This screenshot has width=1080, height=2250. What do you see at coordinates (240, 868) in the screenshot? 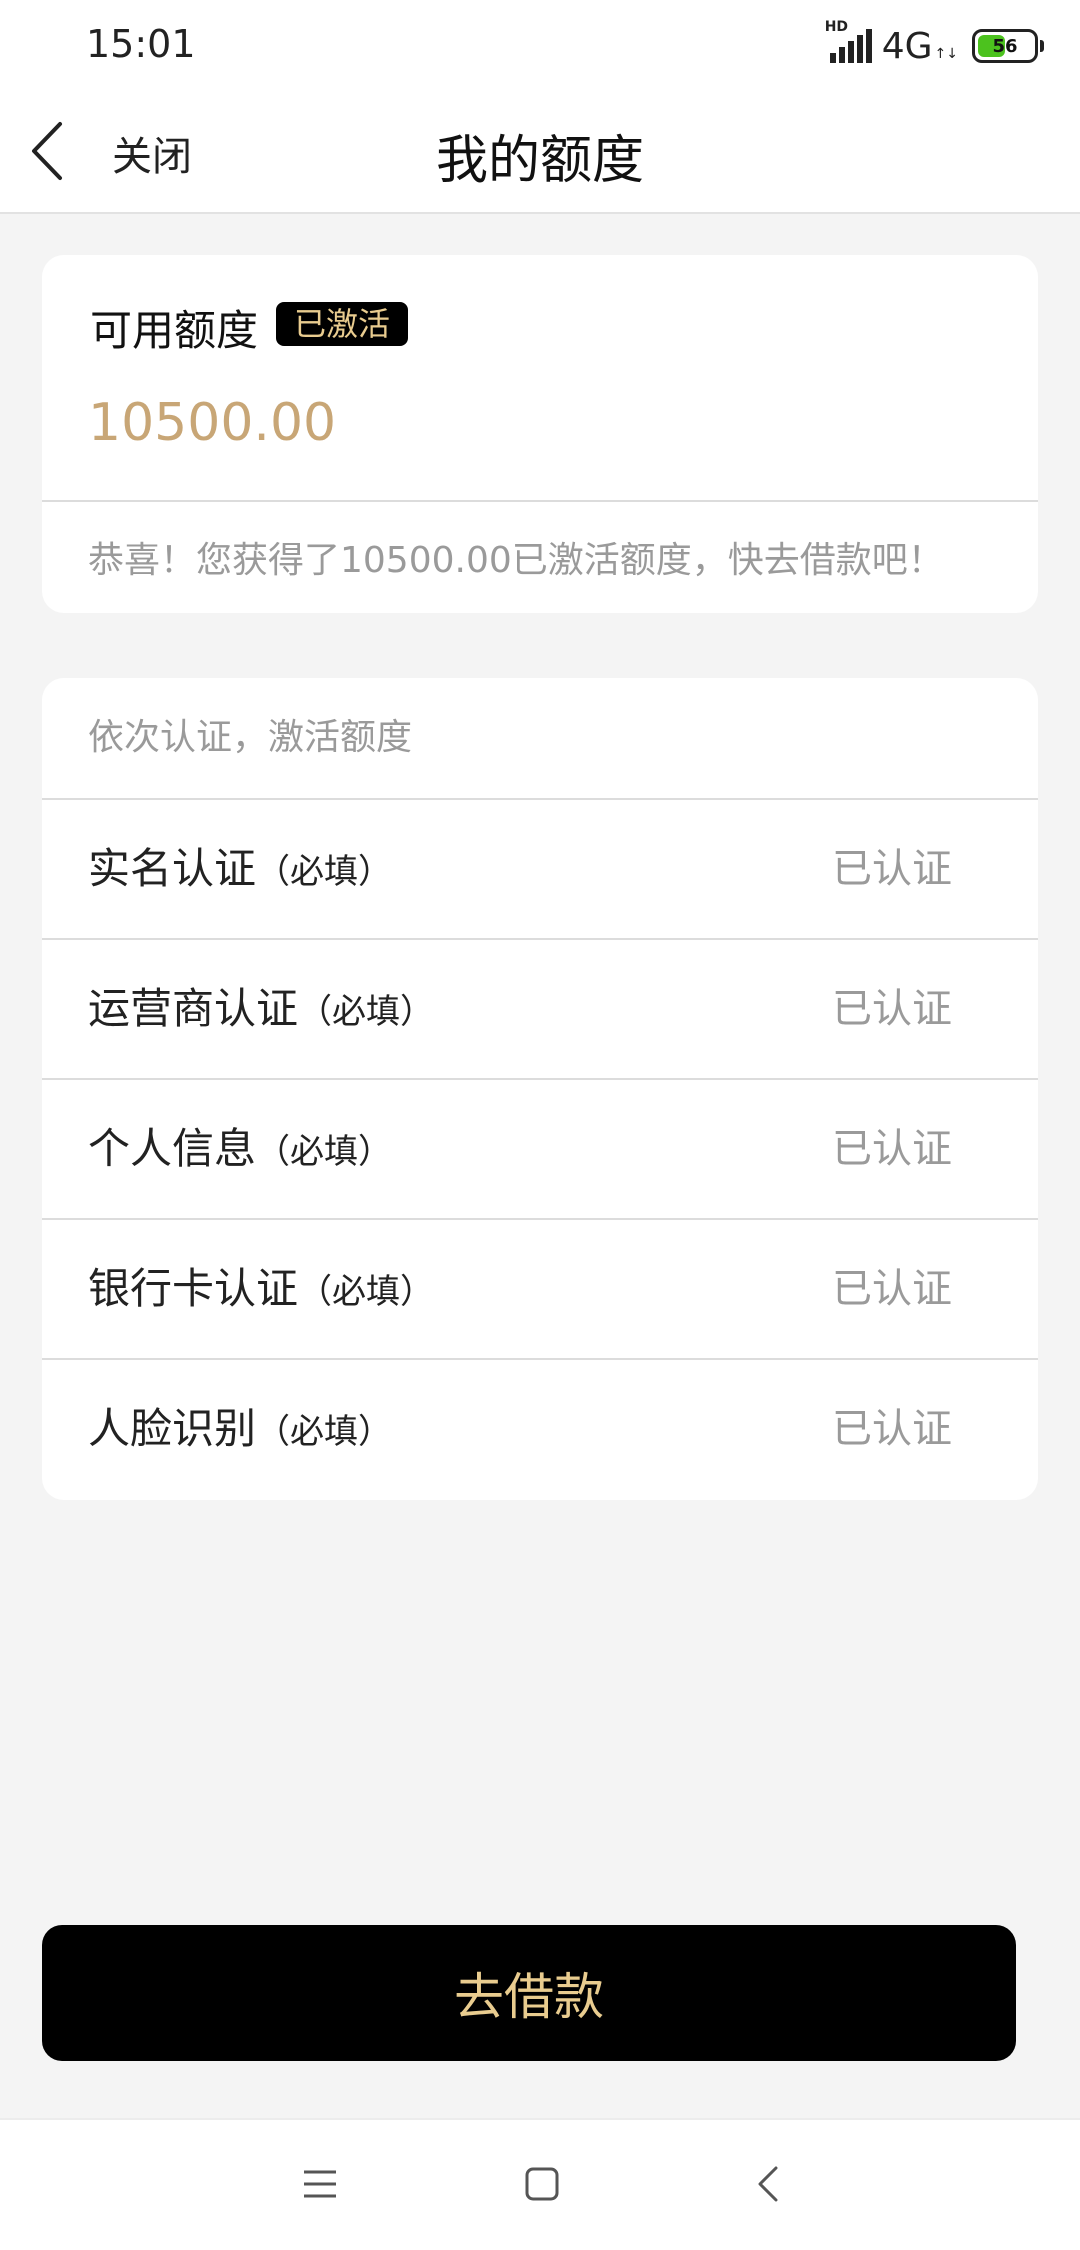
I see `verify-item-name: 实名认证（必填）` at bounding box center [240, 868].